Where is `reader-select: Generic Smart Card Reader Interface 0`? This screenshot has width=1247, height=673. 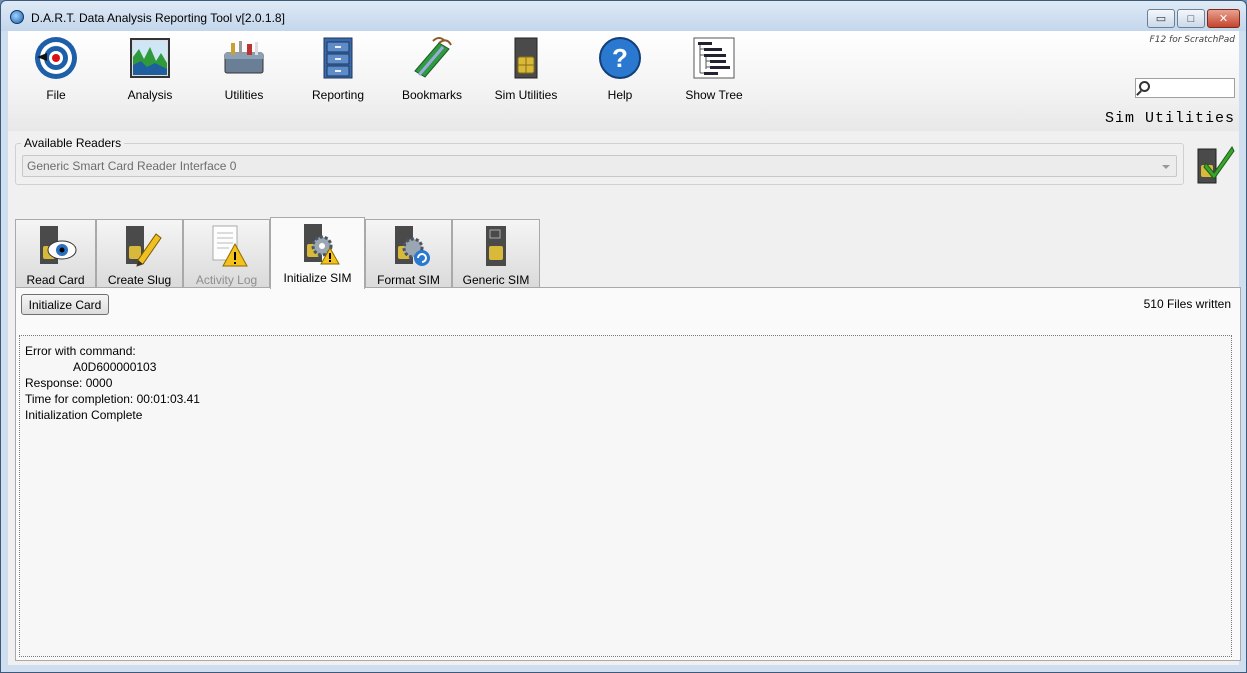 reader-select: Generic Smart Card Reader Interface 0 is located at coordinates (599, 166).